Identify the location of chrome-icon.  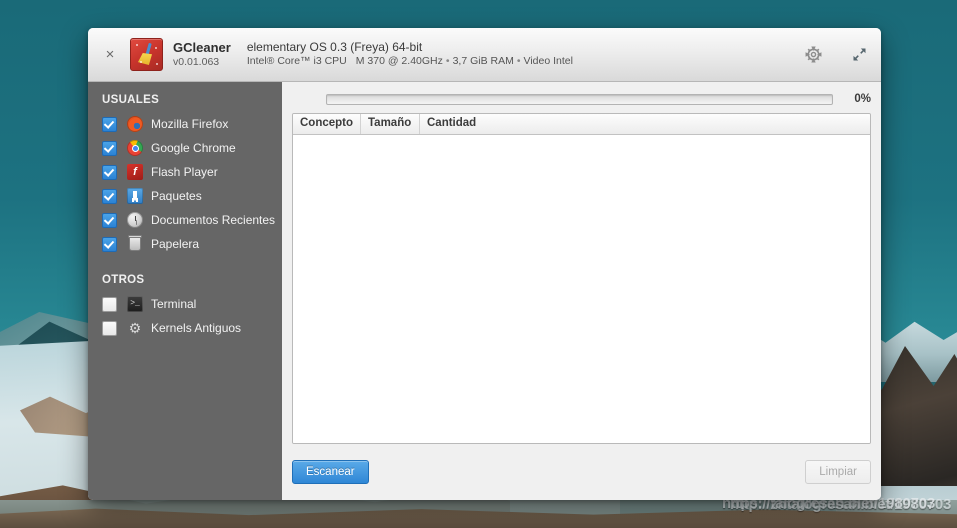
(135, 148).